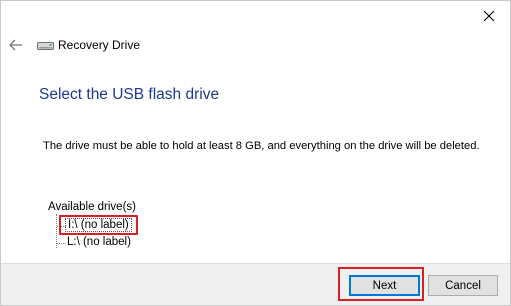  I want to click on drive-item-i: I:\ (no label), so click(98, 225).